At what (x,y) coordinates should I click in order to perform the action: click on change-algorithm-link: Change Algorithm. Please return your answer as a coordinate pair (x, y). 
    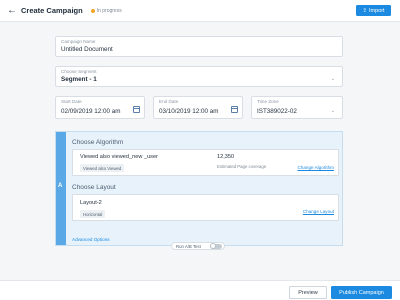
    Looking at the image, I should click on (315, 167).